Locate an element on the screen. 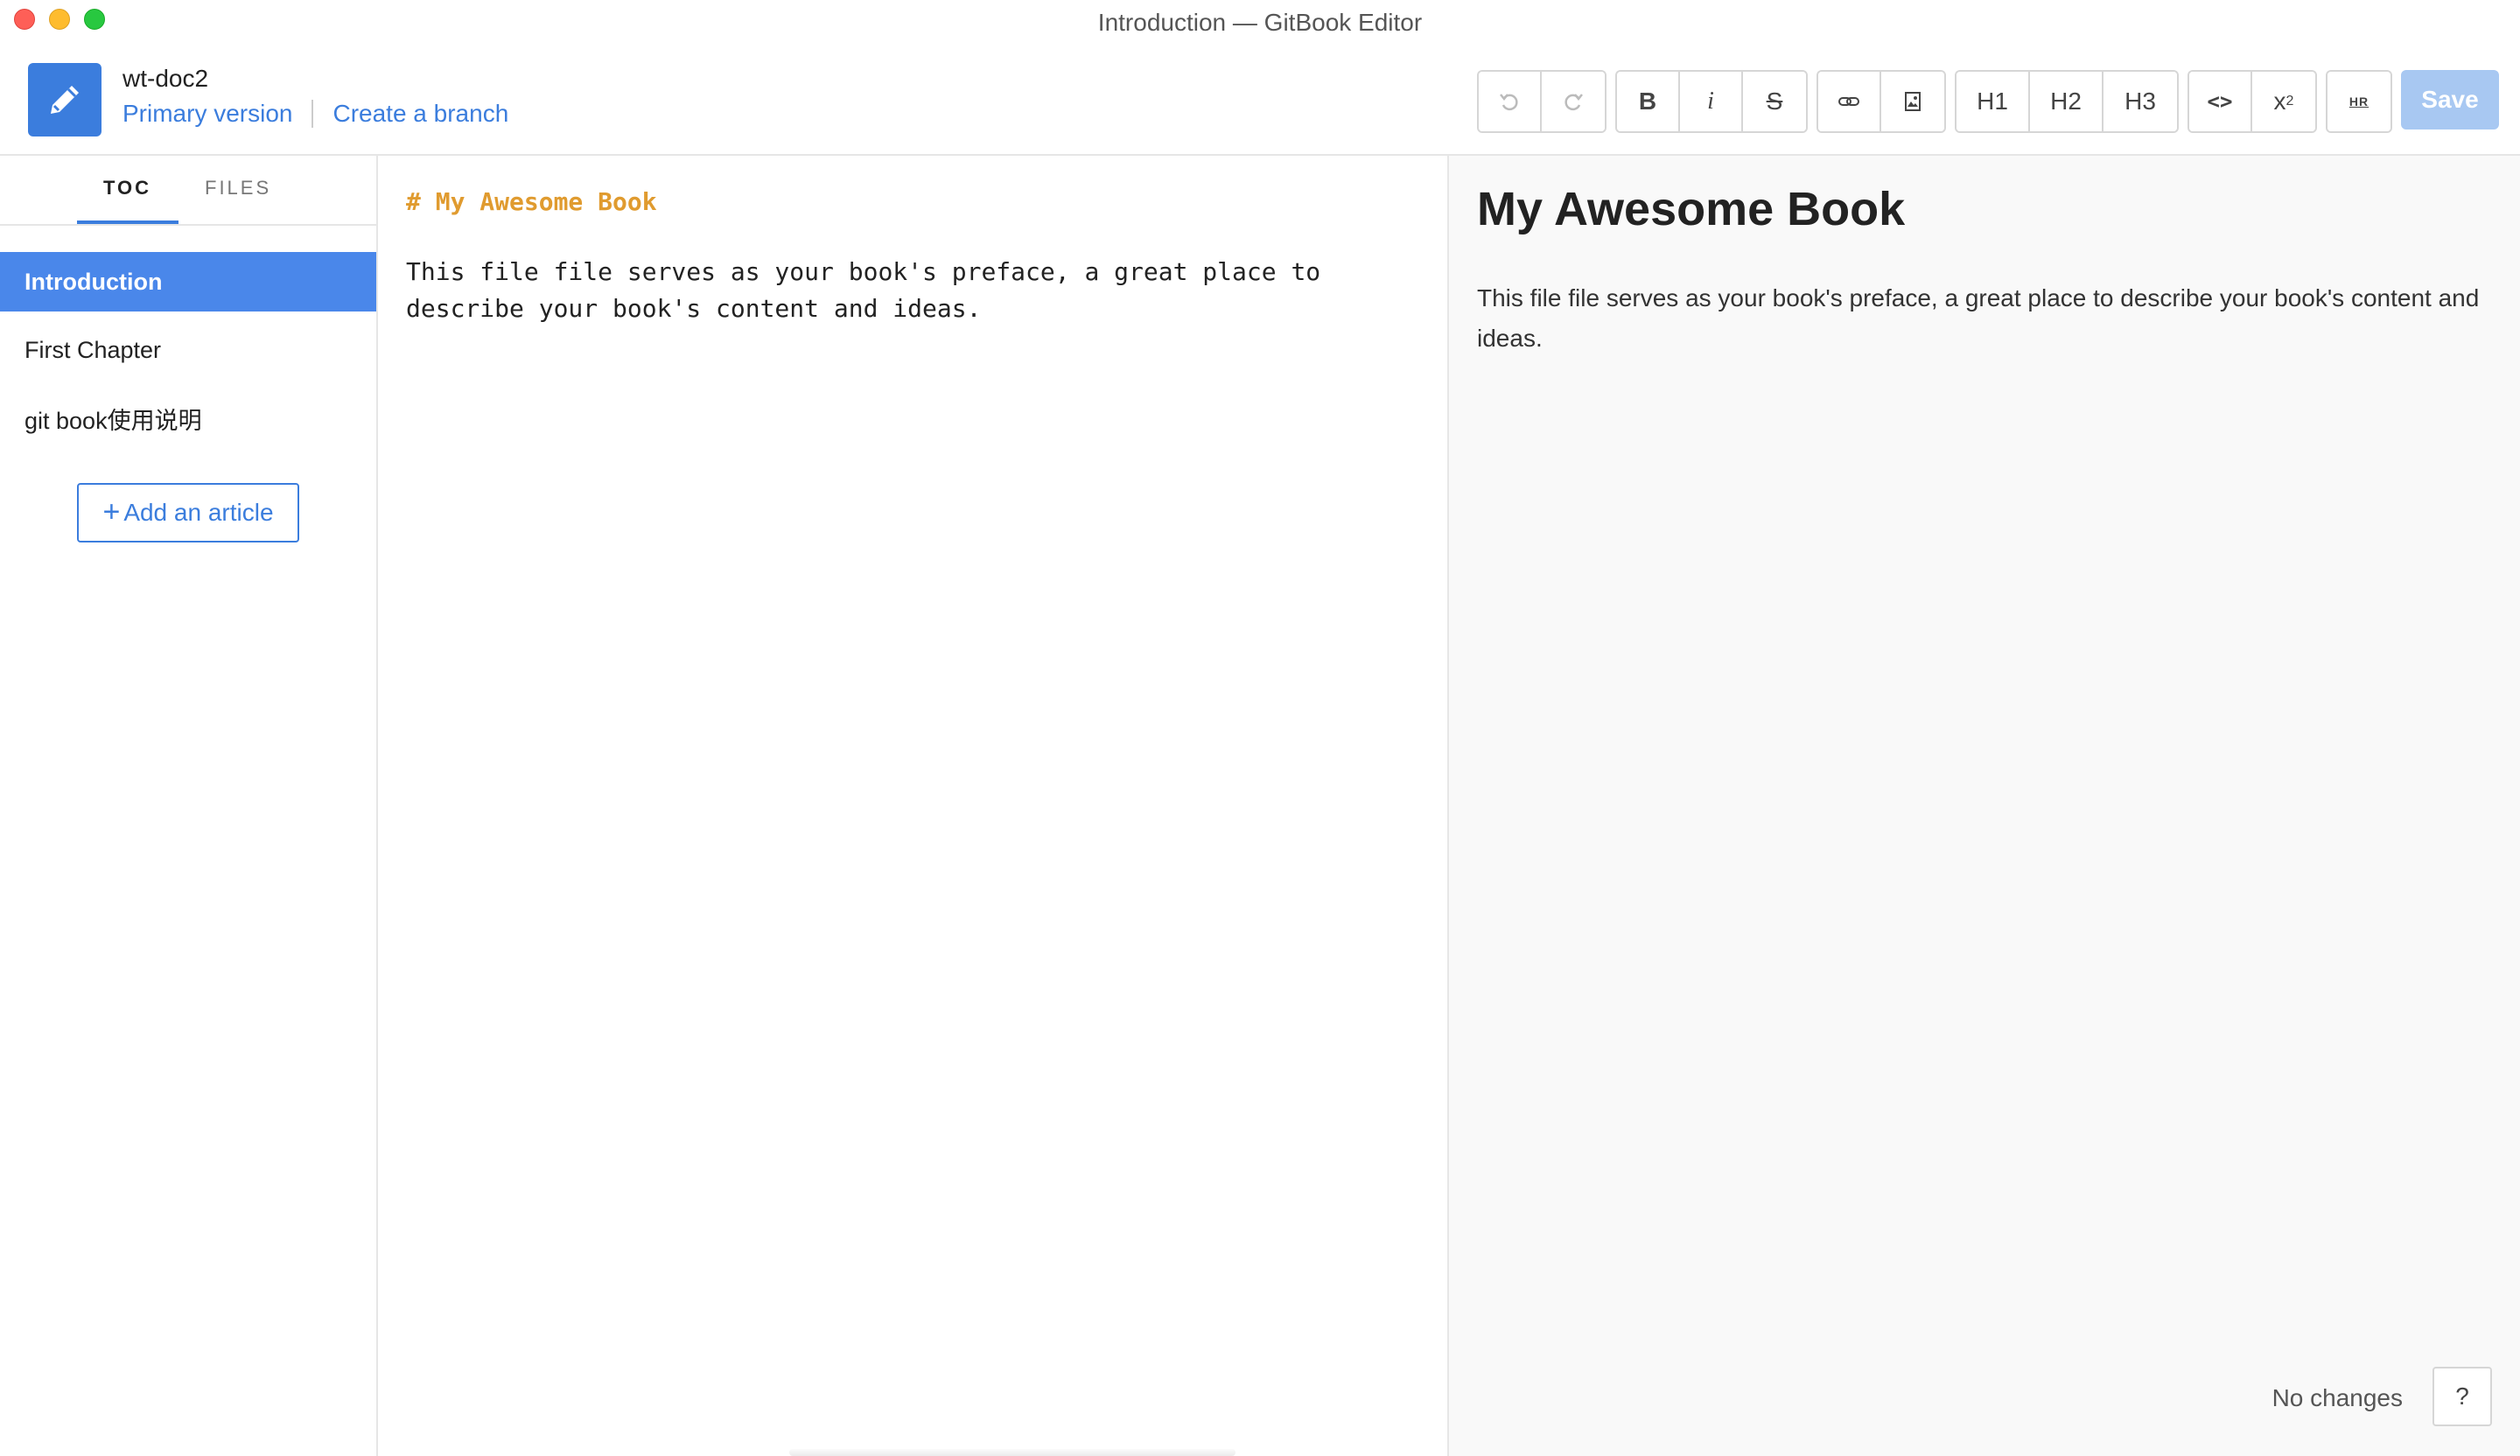  italic-button: i is located at coordinates (1711, 101).